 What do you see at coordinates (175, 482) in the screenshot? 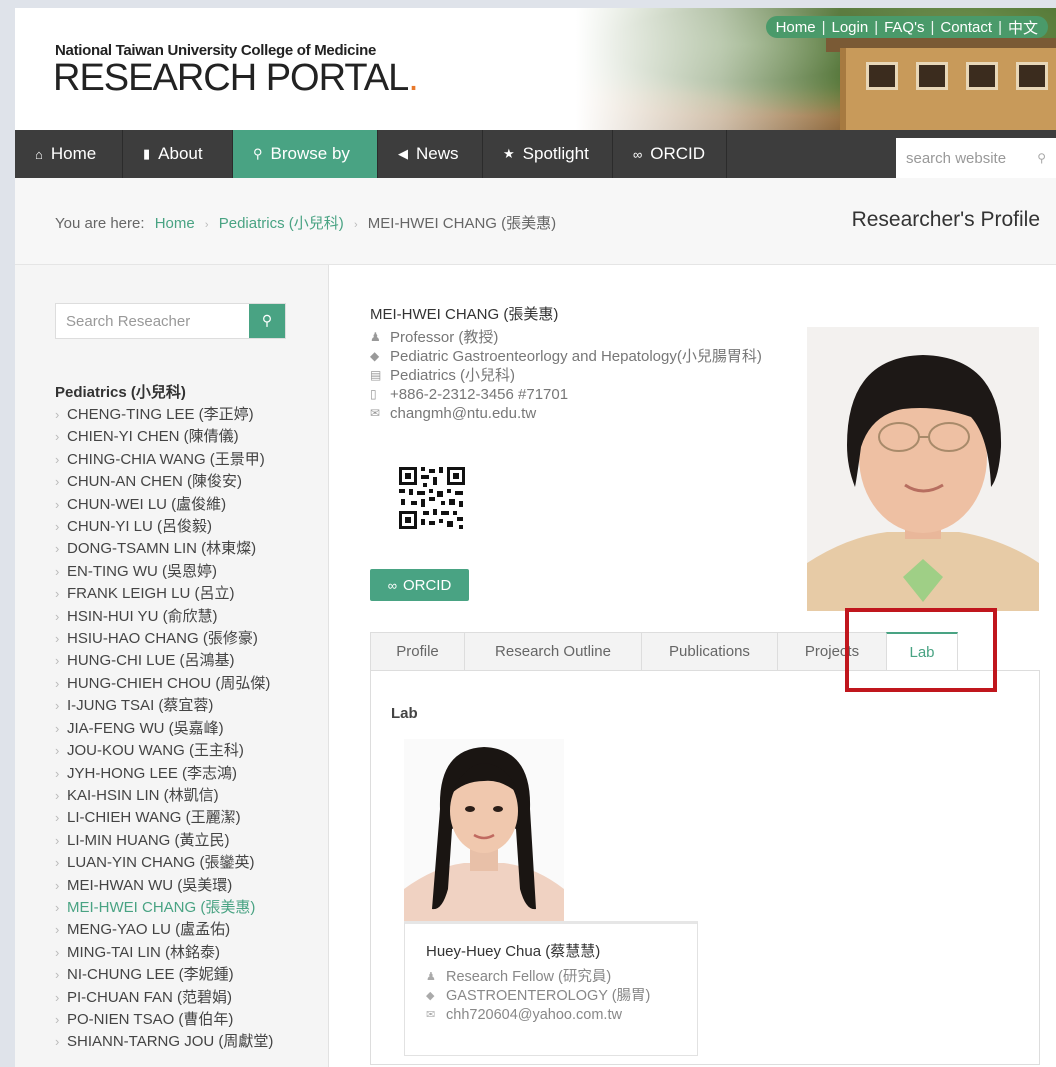
I see `researcher-item: CHUN-AN CHEN (陳俊安)` at bounding box center [175, 482].